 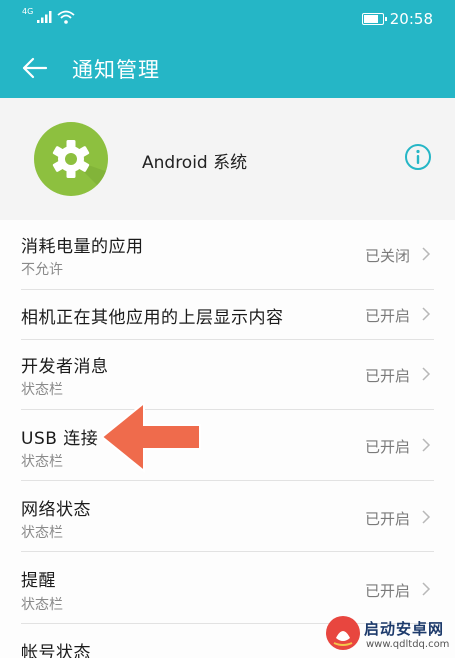 What do you see at coordinates (227, 445) in the screenshot?
I see `list-item-usb-connection: USB 连接 状态栏 已开启` at bounding box center [227, 445].